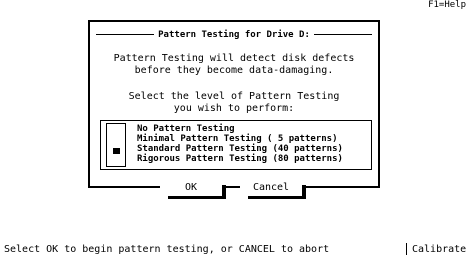 The height and width of the screenshot is (258, 472). I want to click on selected-marker-icon, so click(116, 151).